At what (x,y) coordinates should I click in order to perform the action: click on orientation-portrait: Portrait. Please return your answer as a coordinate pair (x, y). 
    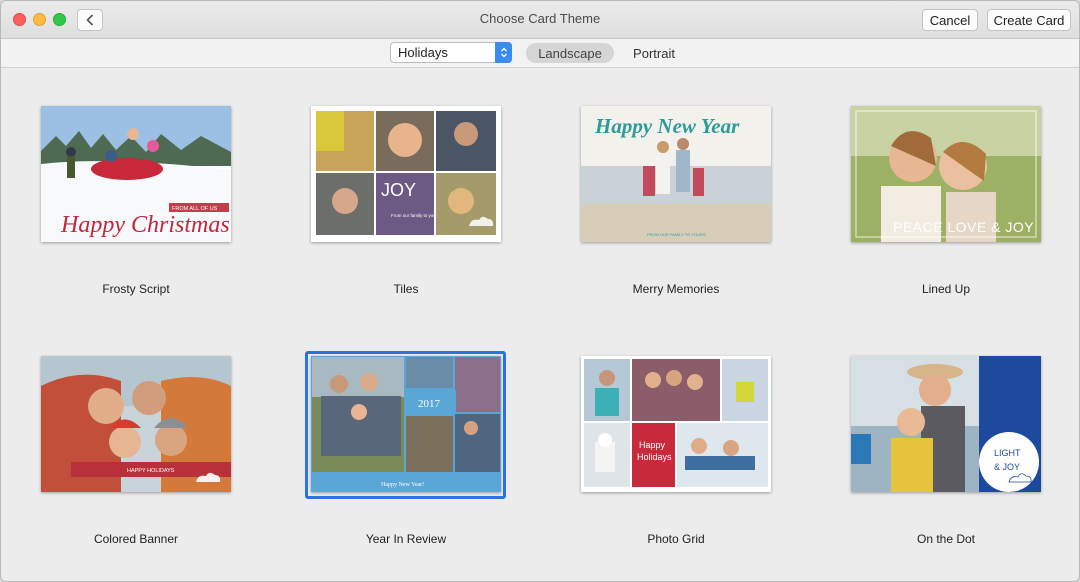
    Looking at the image, I should click on (654, 53).